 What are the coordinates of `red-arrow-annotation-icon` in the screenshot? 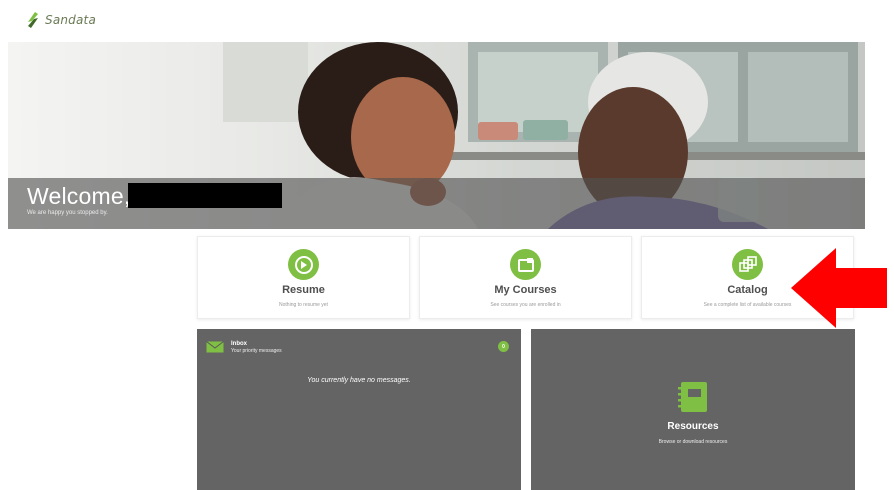 It's located at (839, 288).